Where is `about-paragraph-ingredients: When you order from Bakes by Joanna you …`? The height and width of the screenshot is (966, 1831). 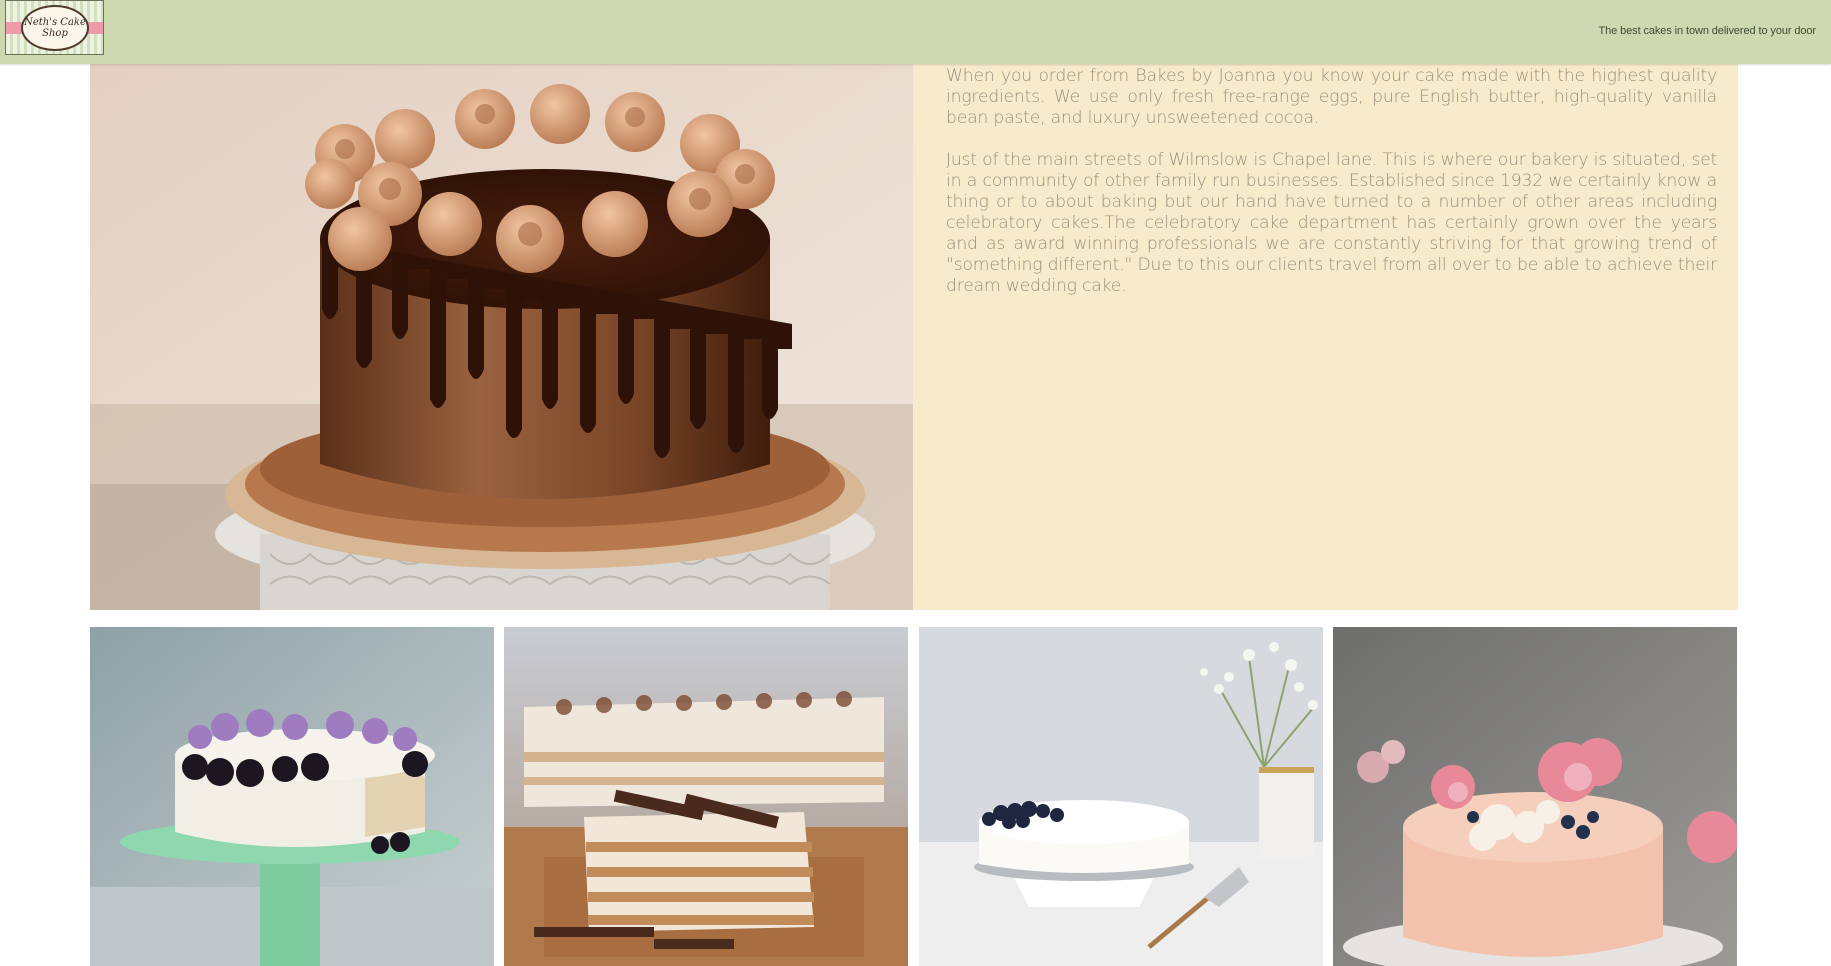
about-paragraph-ingredients: When you order from Bakes by Joanna you … is located at coordinates (1331, 97).